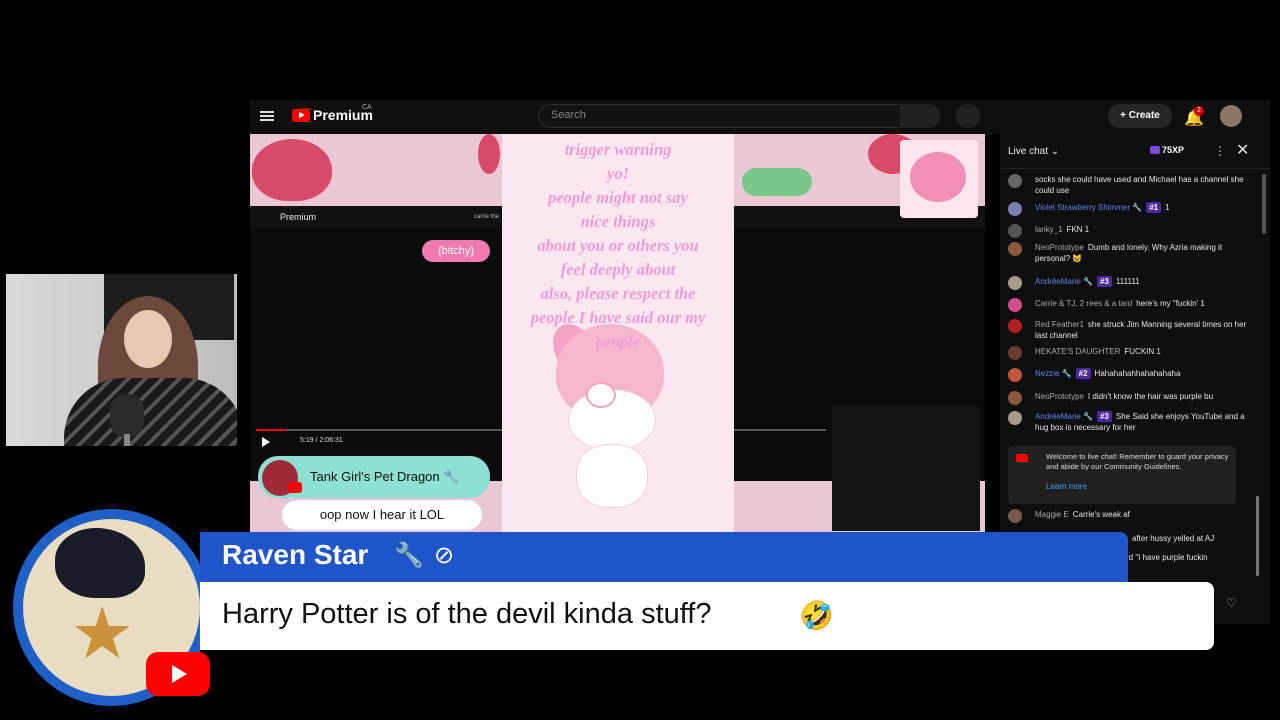  I want to click on play-icon, so click(266, 442).